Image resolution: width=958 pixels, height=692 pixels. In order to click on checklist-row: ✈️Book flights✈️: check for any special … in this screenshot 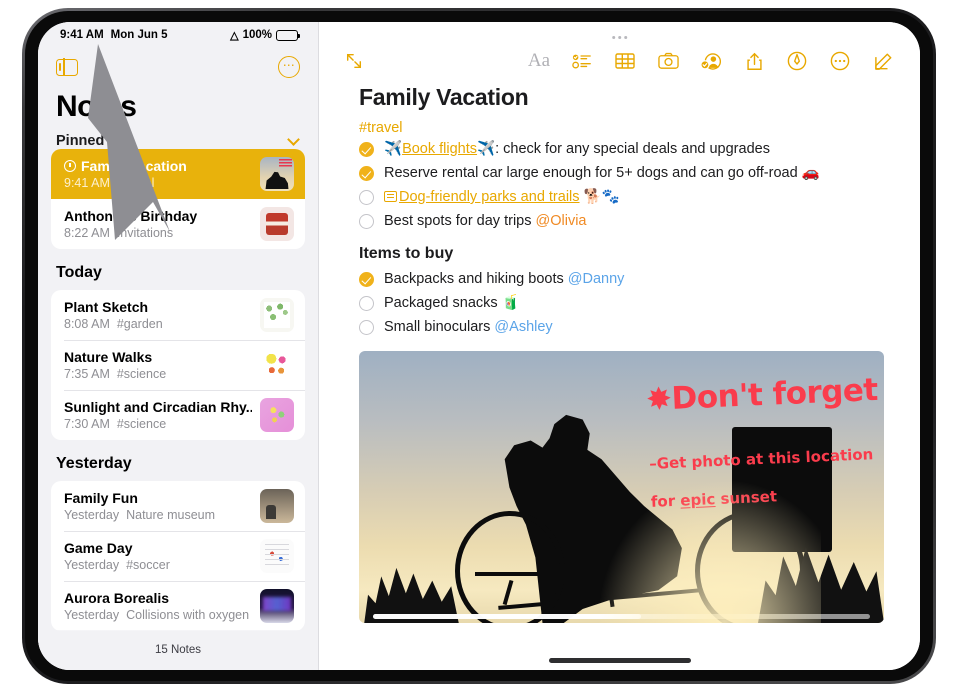, I will do `click(621, 149)`.